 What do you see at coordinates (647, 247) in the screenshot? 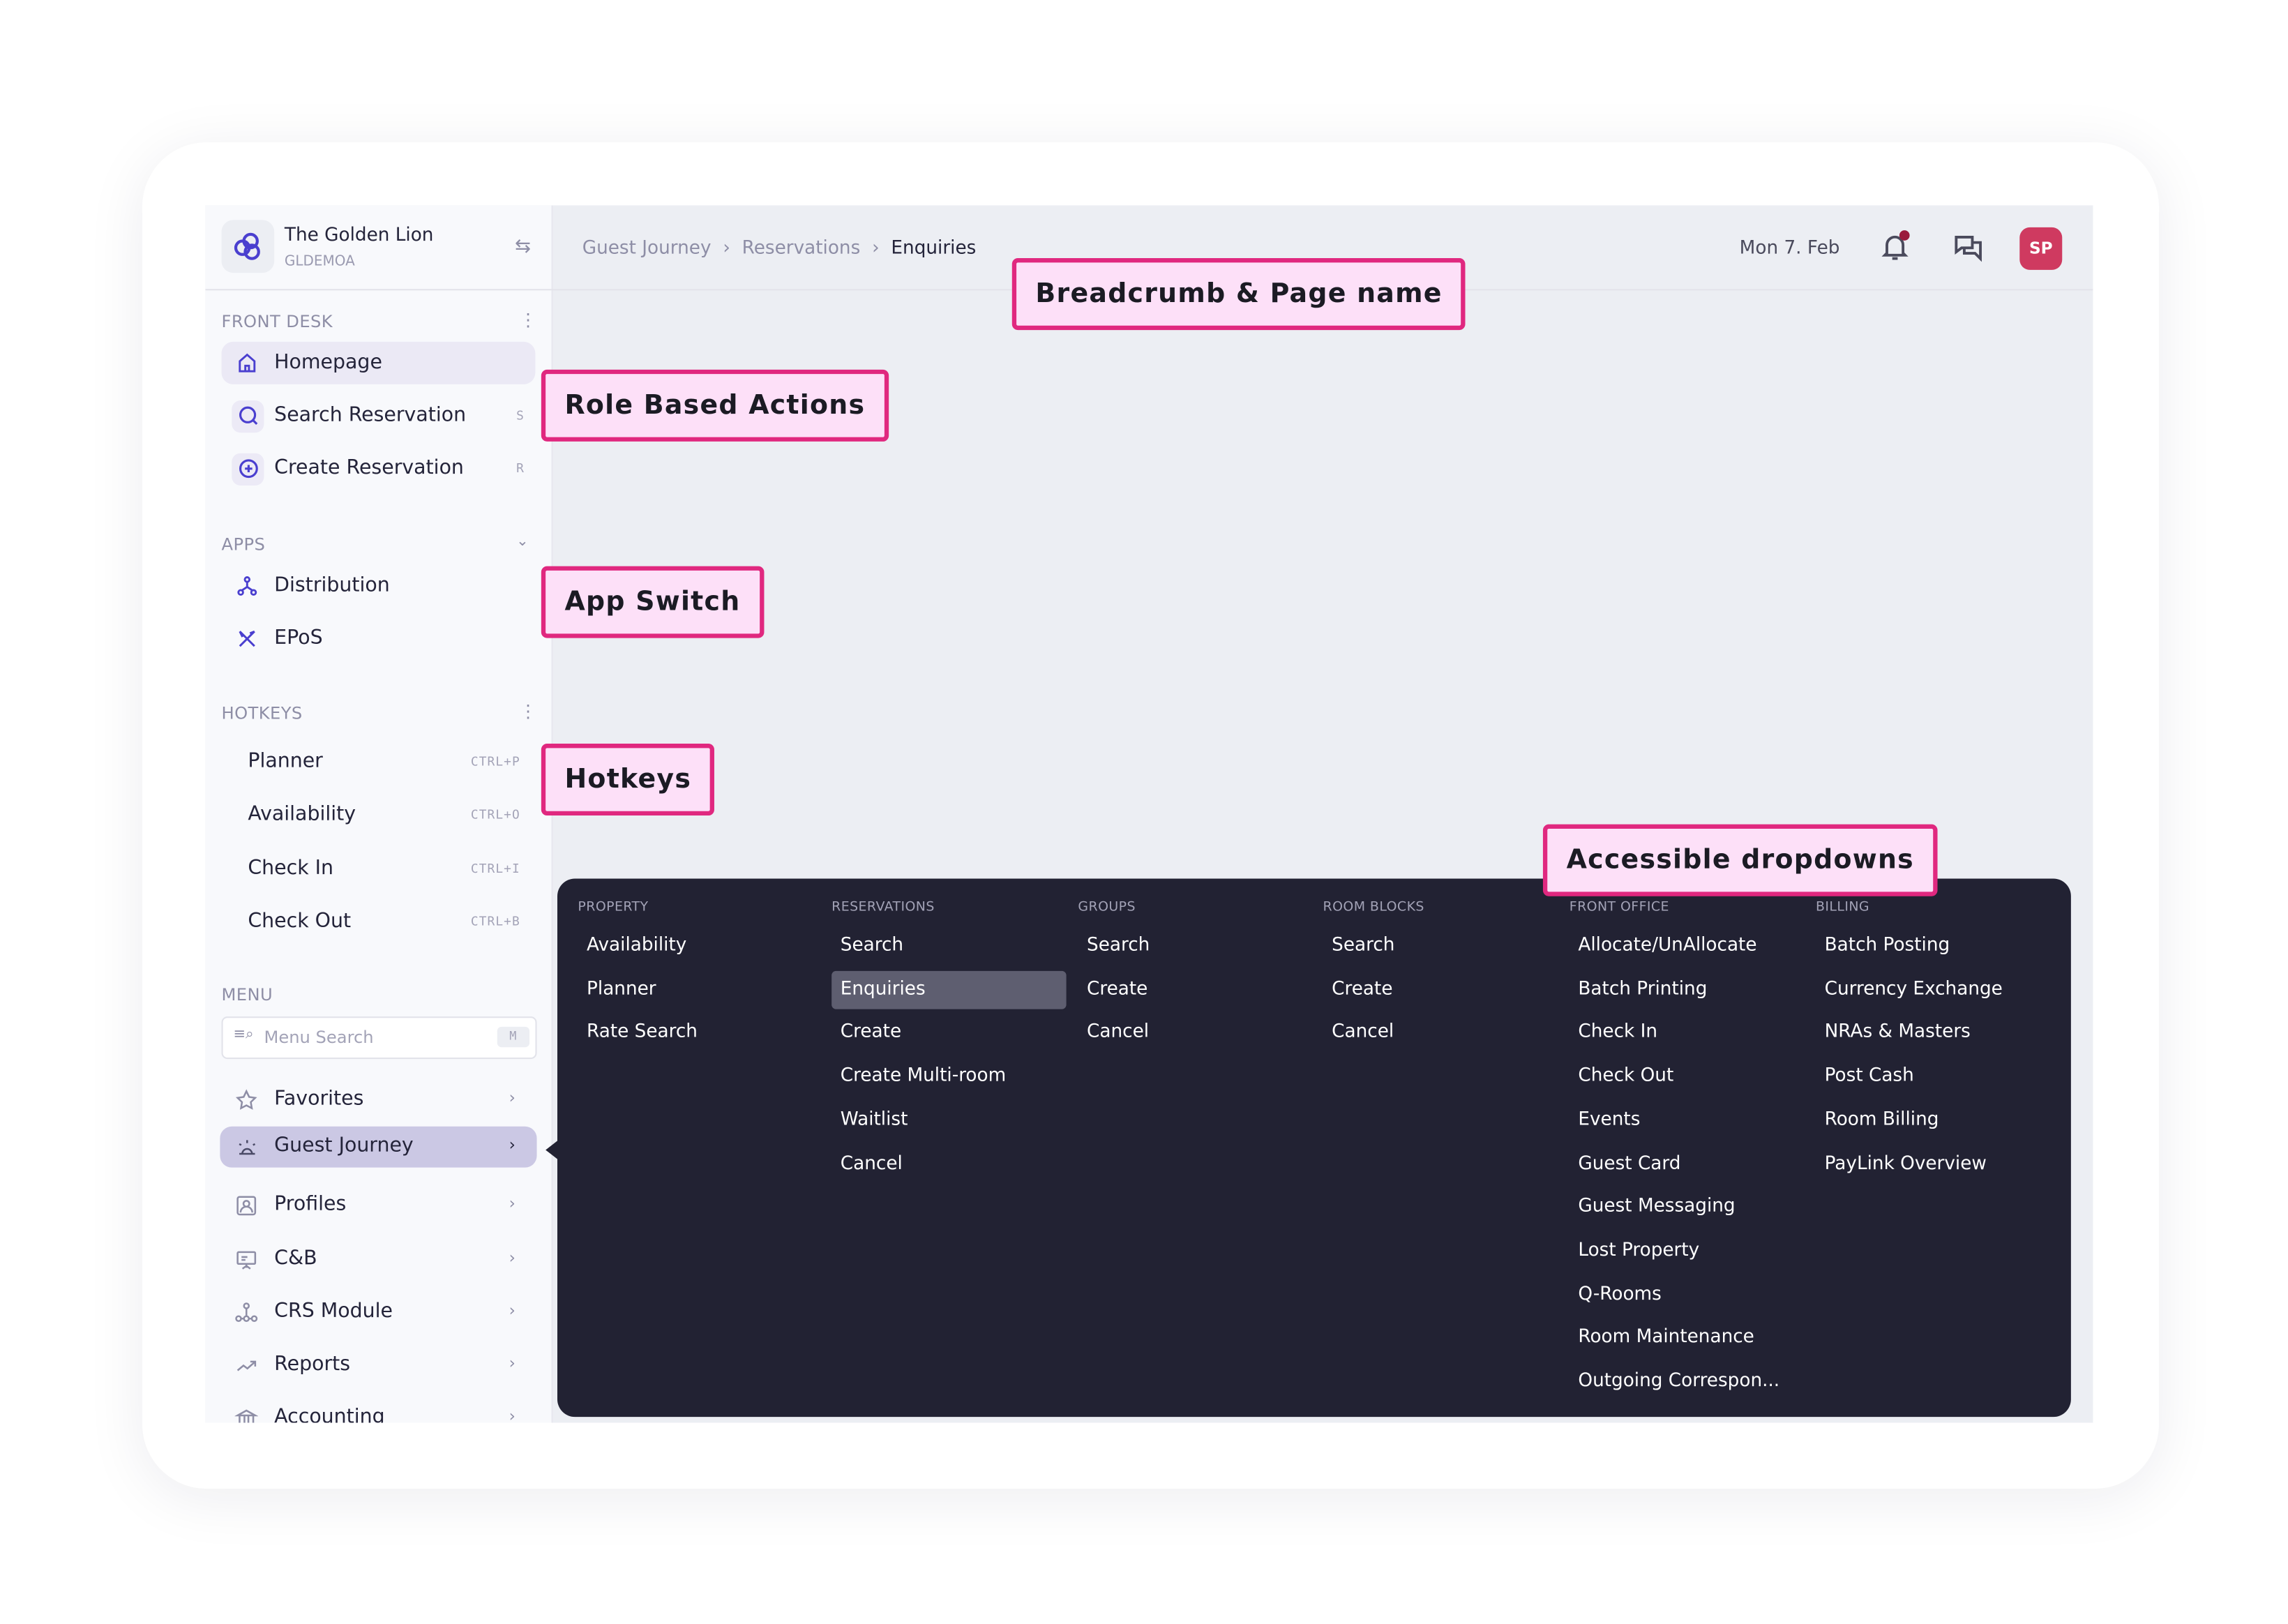
I see `breadcrumb-item: Guest Journey` at bounding box center [647, 247].